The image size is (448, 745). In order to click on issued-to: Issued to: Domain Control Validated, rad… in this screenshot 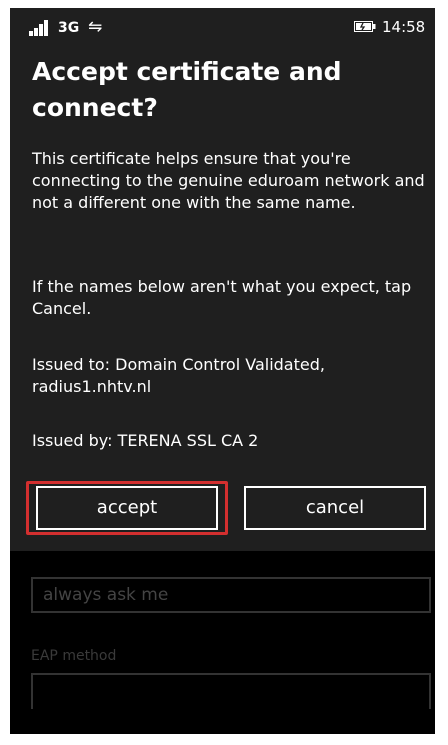, I will do `click(178, 375)`.